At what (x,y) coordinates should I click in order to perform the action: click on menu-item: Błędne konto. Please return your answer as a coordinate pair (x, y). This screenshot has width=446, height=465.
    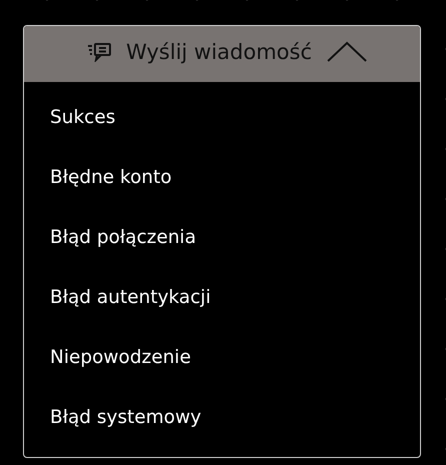
    Looking at the image, I should click on (222, 177).